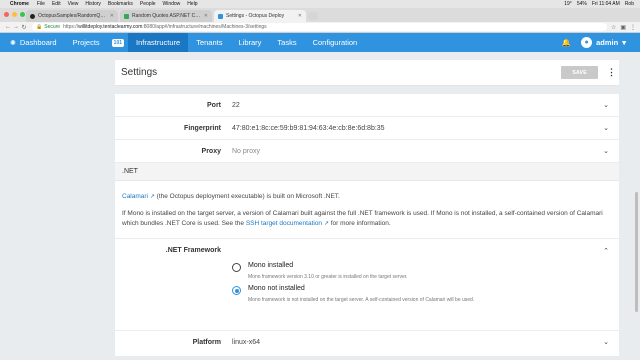 The height and width of the screenshot is (360, 640). I want to click on tab-title: Random Quotes ASP.NET Core, so click(166, 16).